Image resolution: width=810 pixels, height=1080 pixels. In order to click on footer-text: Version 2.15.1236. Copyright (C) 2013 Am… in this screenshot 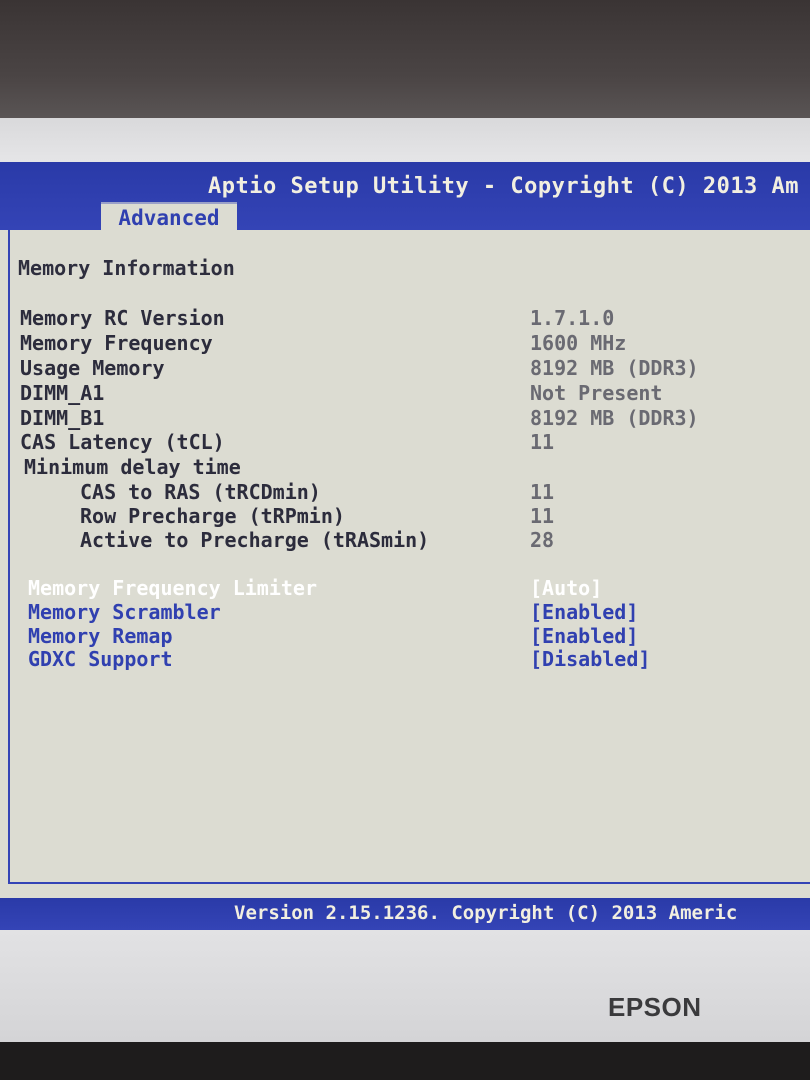, I will do `click(486, 913)`.